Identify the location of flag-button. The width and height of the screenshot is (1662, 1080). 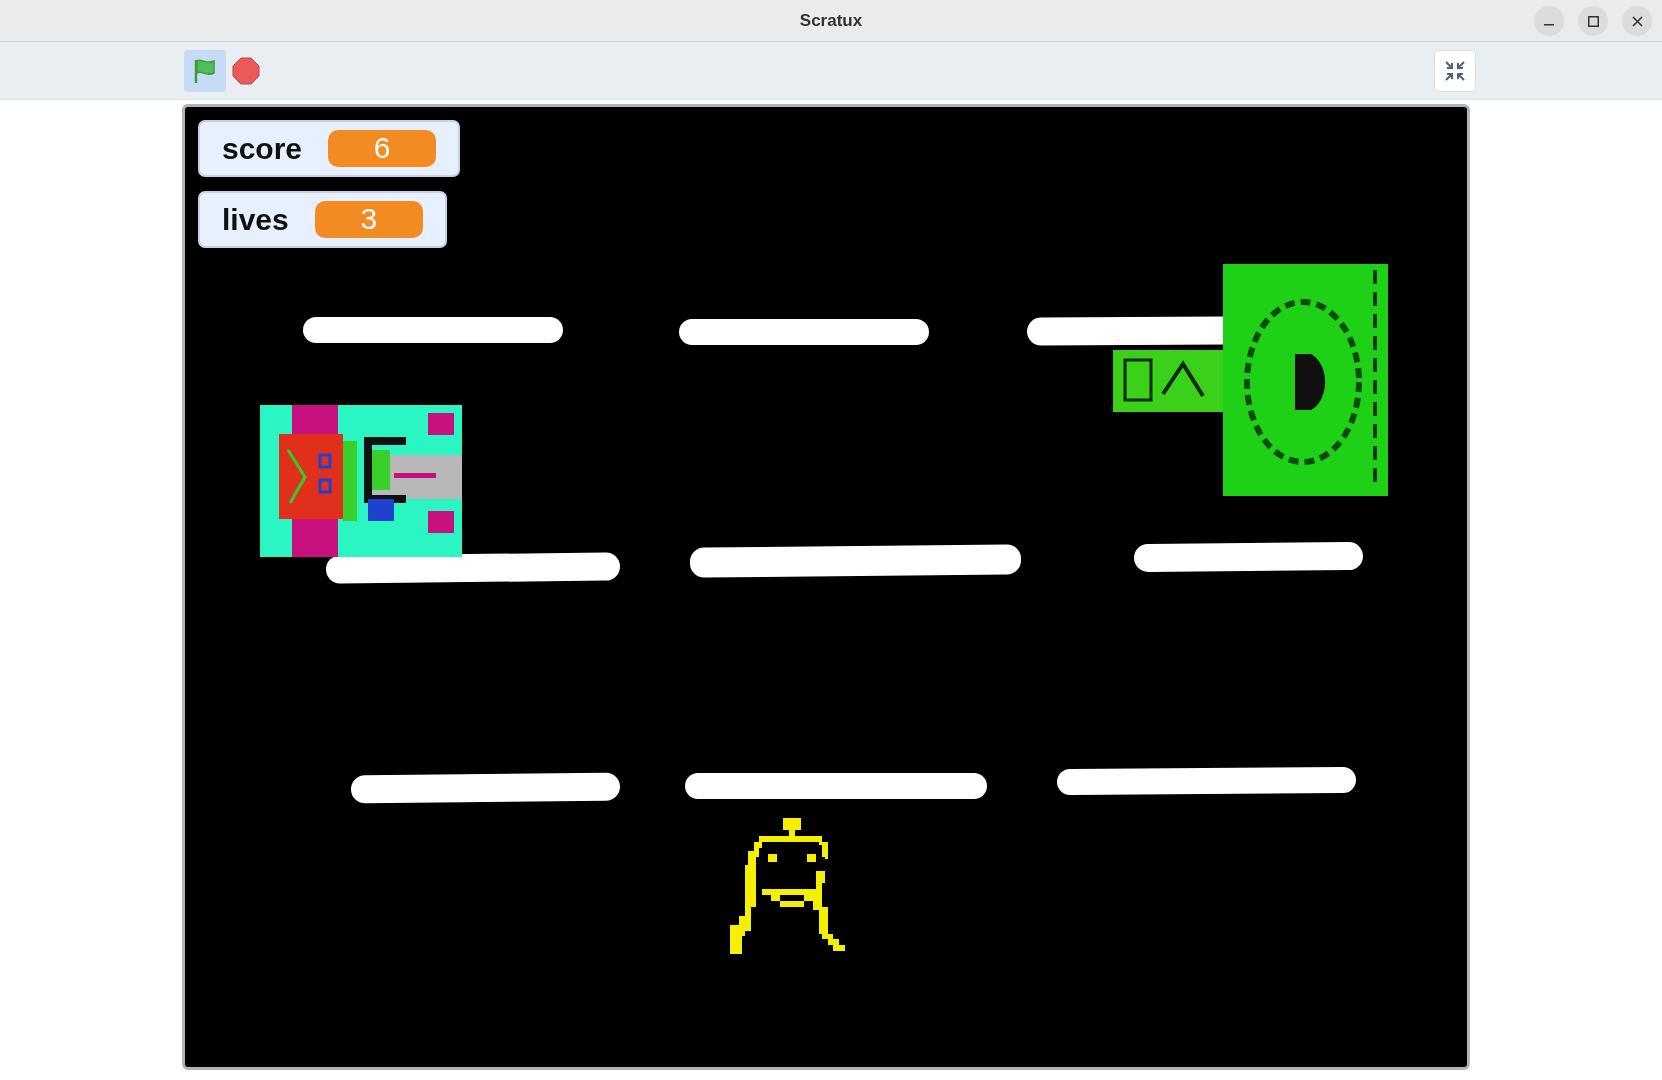
(205, 70).